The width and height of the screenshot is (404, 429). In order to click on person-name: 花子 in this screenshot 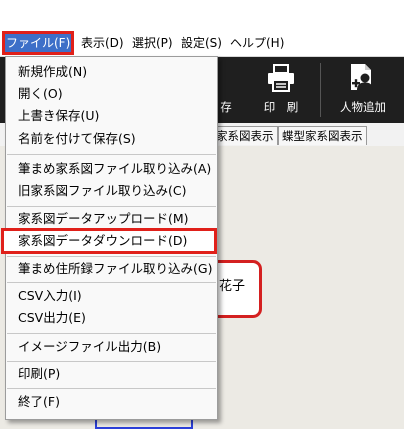, I will do `click(232, 286)`.